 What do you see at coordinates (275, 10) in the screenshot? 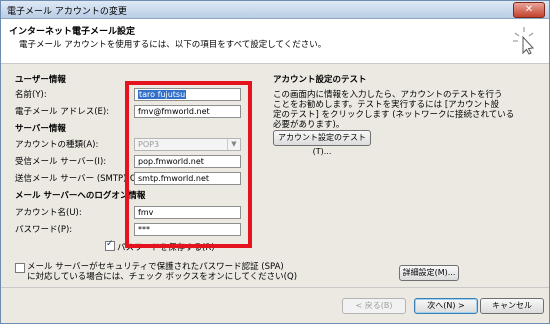
I see `title-bar: 電子メール アカウントの変更 ✕` at bounding box center [275, 10].